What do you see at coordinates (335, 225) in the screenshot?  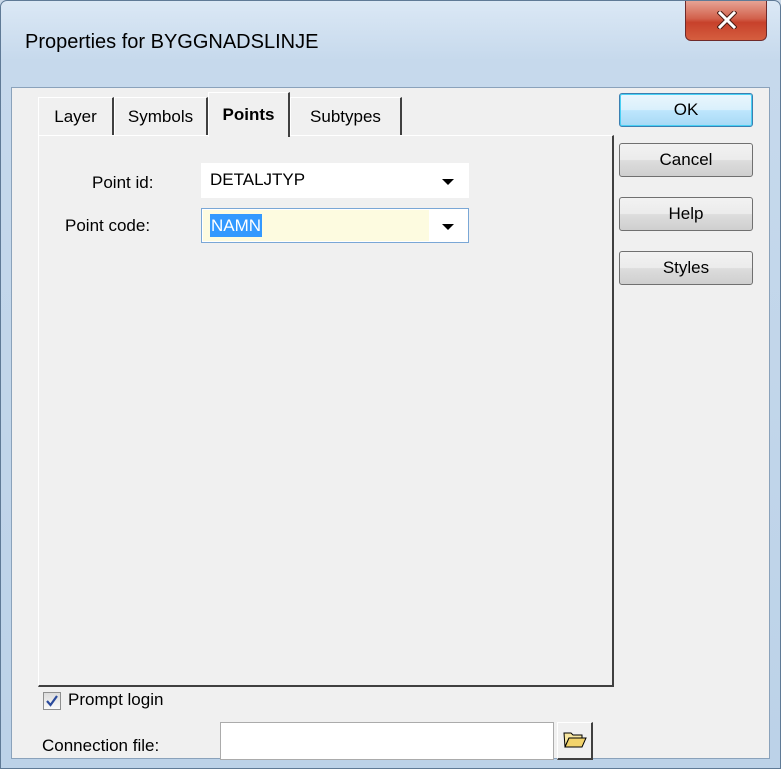 I see `point-code-combobox: NAMN` at bounding box center [335, 225].